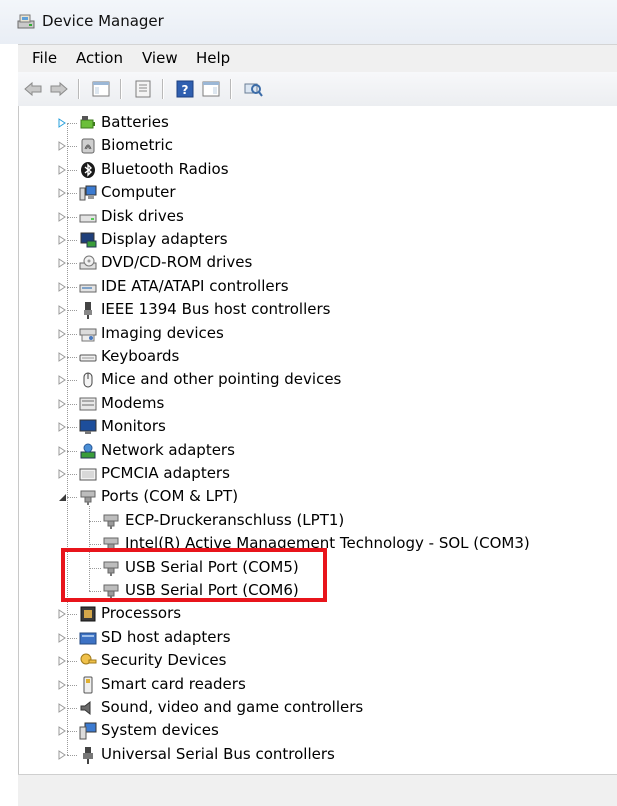 The image size is (617, 806). What do you see at coordinates (88, 659) in the screenshot?
I see `security-device-icon` at bounding box center [88, 659].